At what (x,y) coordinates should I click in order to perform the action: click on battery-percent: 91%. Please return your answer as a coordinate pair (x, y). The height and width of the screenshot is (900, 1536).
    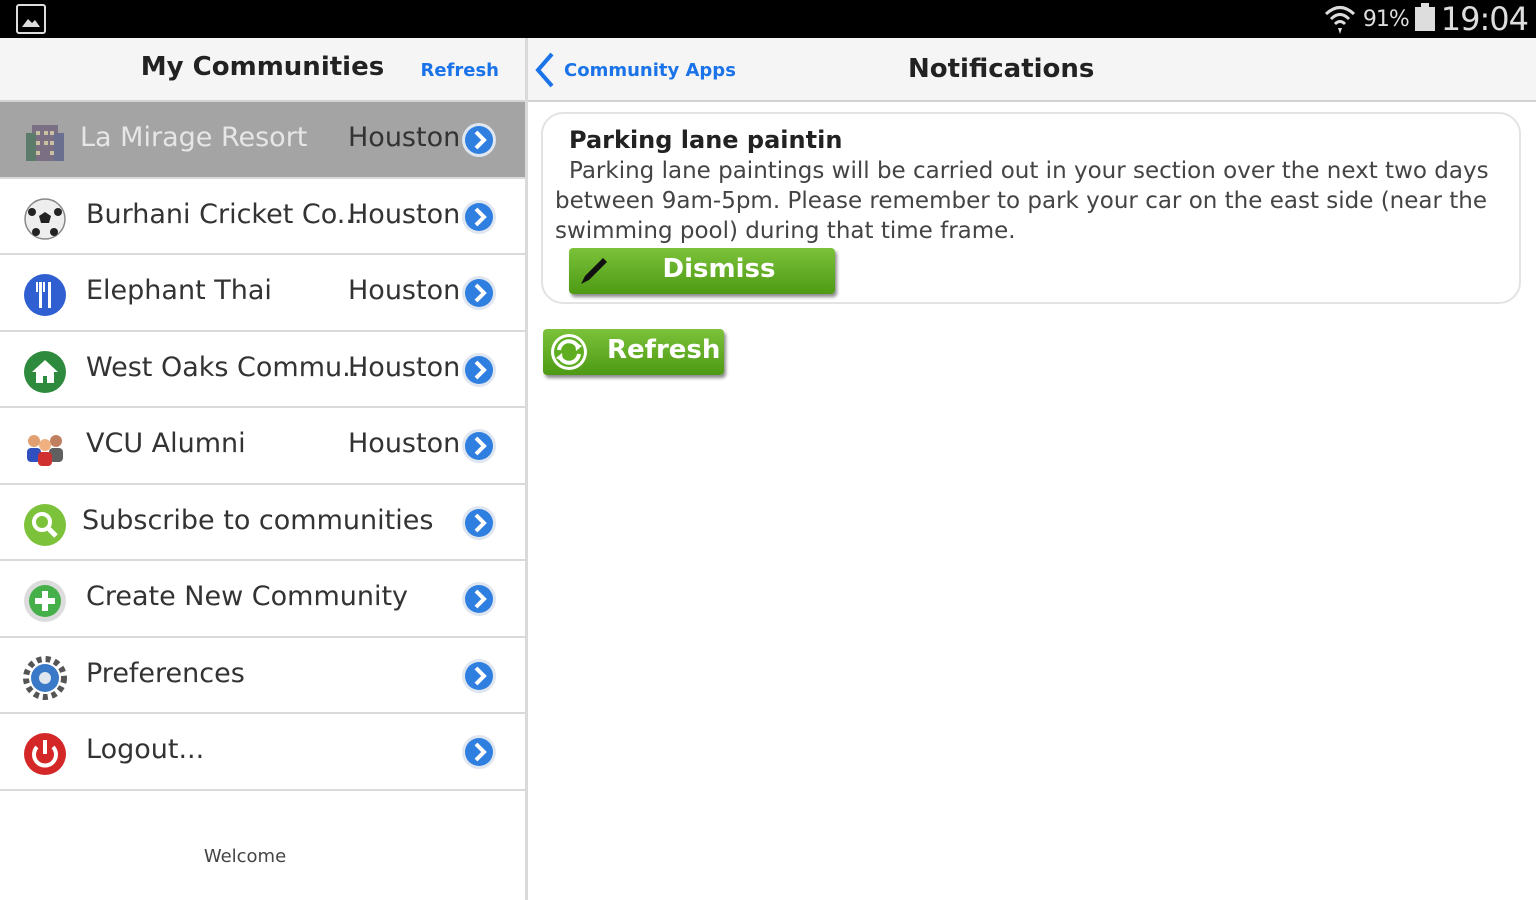
    Looking at the image, I should click on (1386, 19).